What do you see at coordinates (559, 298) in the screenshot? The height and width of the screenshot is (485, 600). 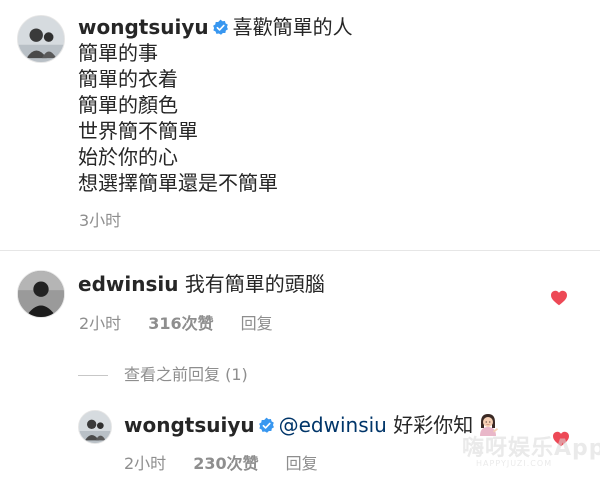 I see `heart-filled-icon` at bounding box center [559, 298].